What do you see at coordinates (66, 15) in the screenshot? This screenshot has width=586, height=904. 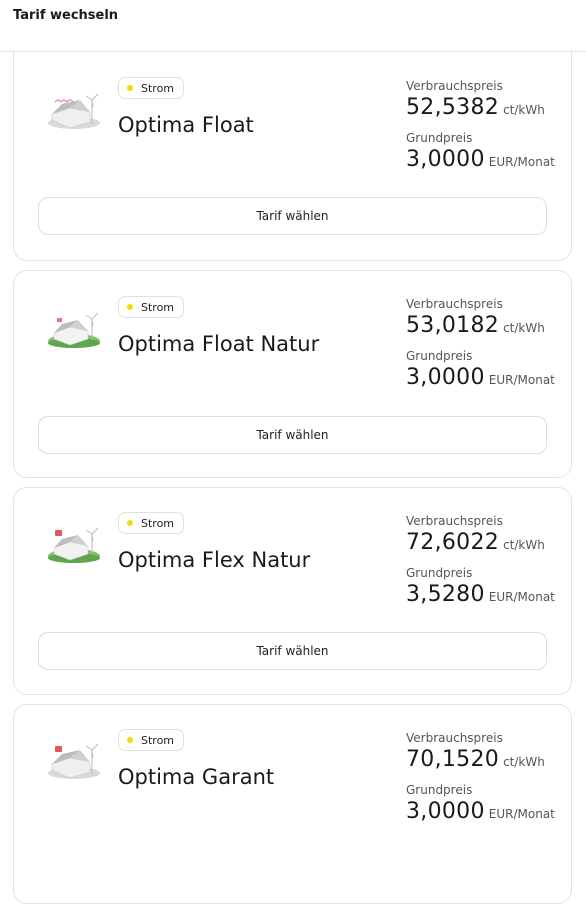 I see `page-title: Tarif wechseln` at bounding box center [66, 15].